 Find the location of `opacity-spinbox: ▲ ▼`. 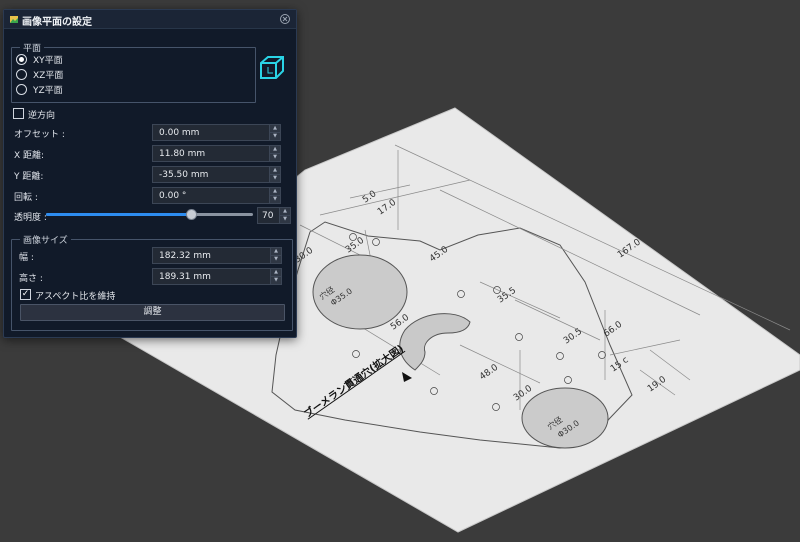

opacity-spinbox: ▲ ▼ is located at coordinates (274, 215).